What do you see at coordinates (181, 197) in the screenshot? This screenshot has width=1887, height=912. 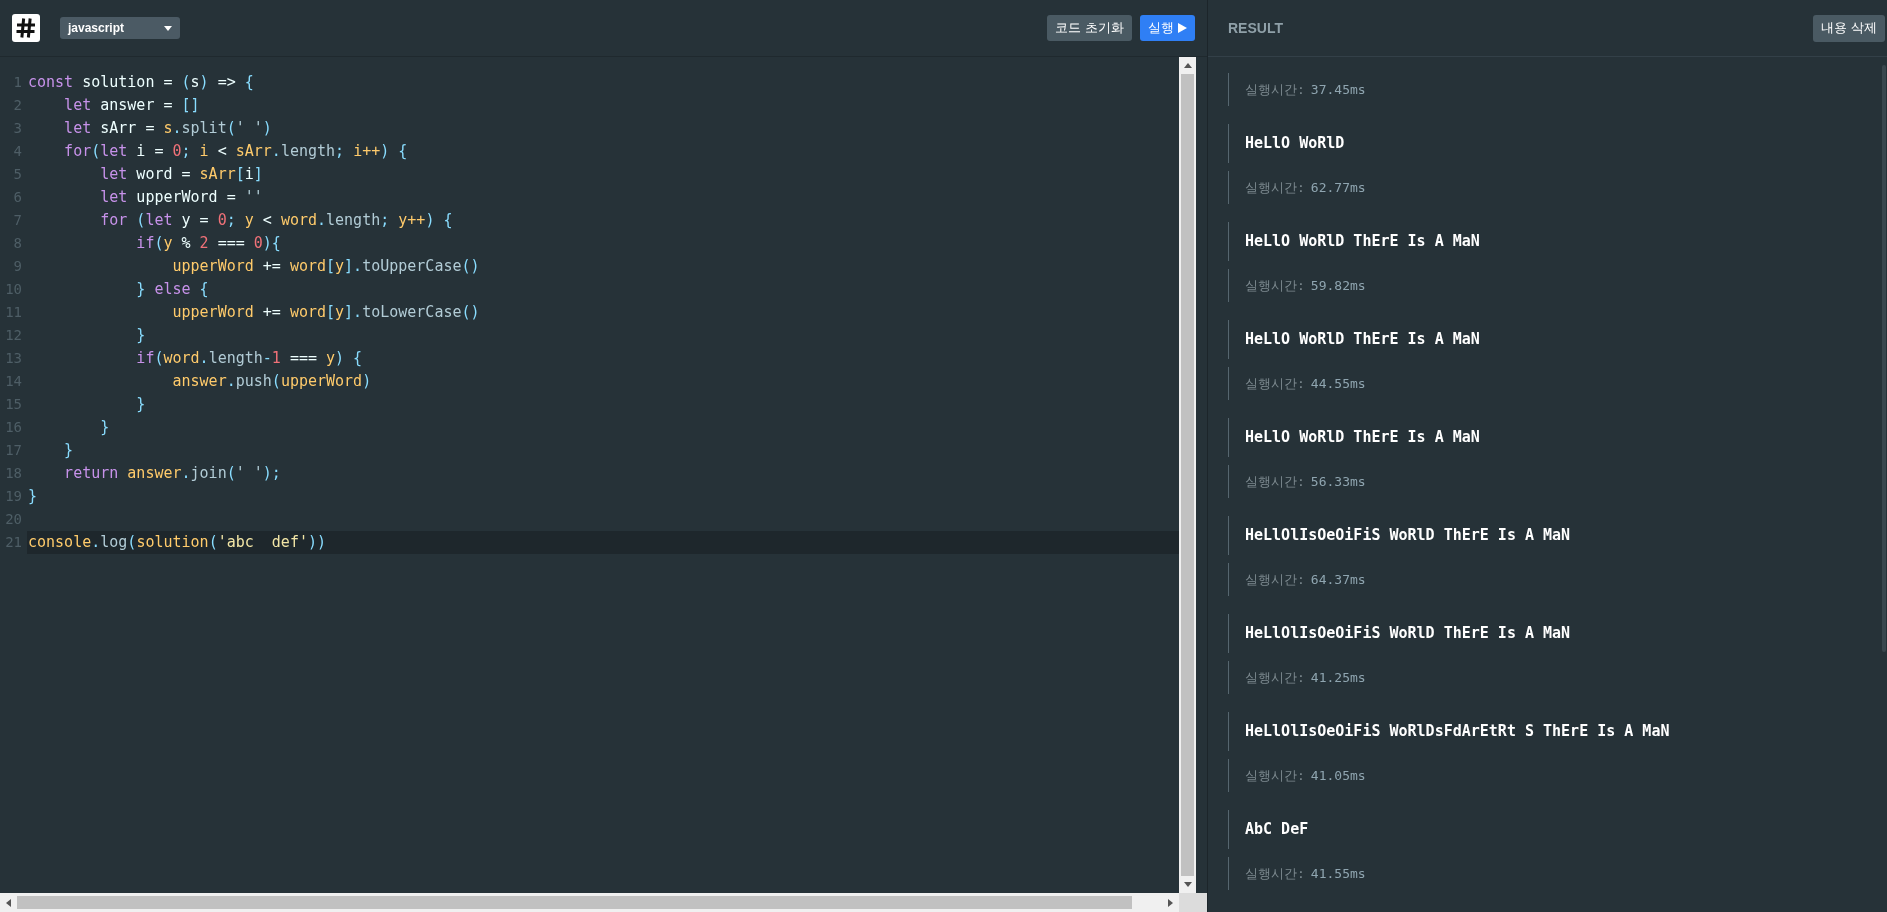 I see `code-line: let upperWord = ''` at bounding box center [181, 197].